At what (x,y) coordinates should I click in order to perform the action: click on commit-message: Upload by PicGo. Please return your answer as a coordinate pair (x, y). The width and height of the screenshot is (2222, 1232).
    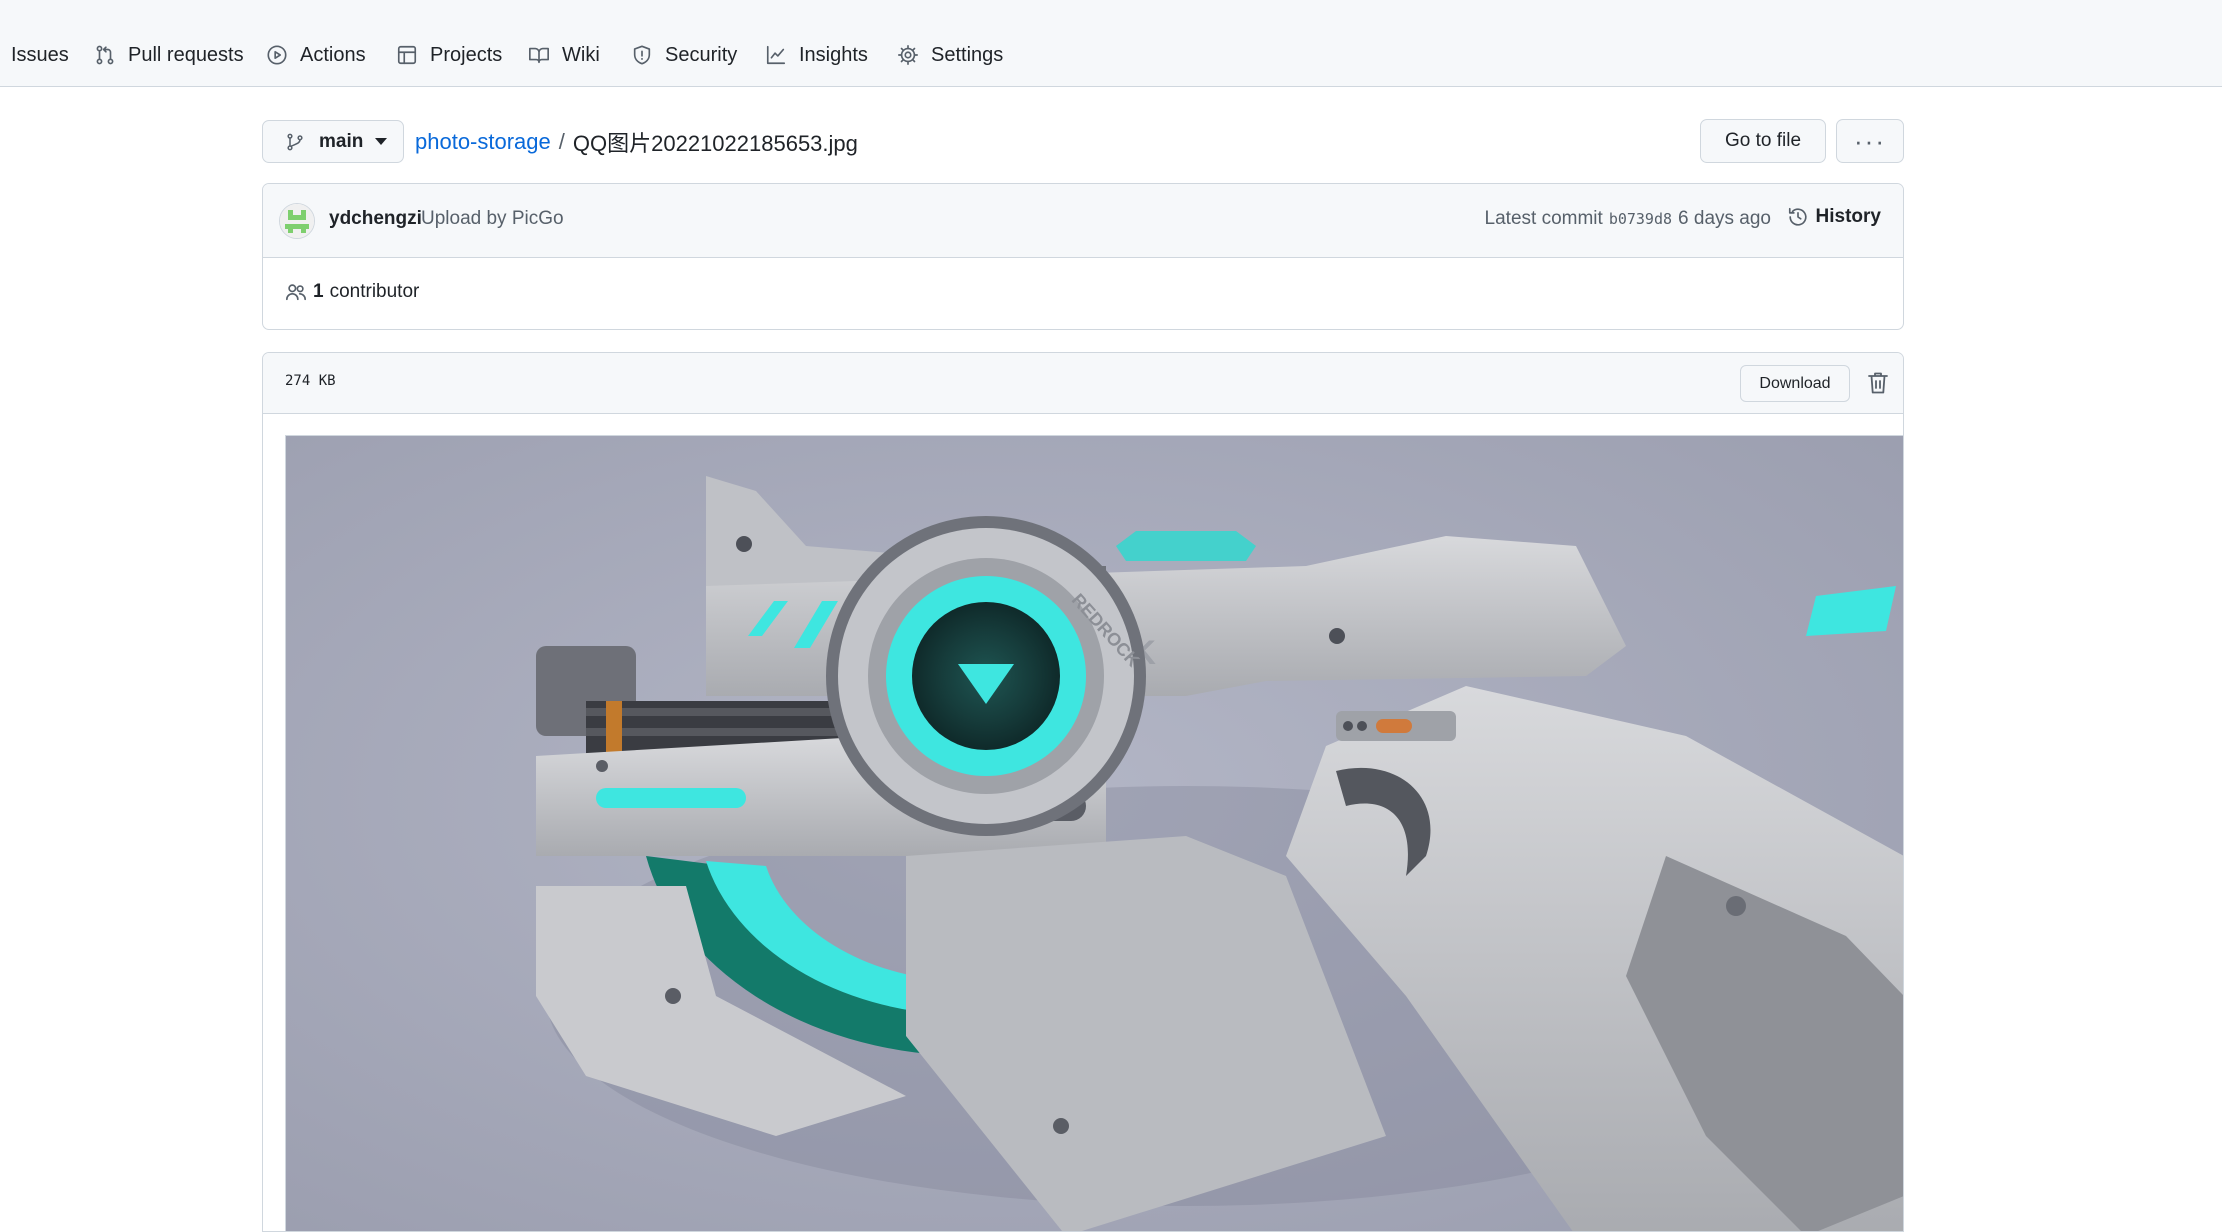
    Looking at the image, I should click on (492, 219).